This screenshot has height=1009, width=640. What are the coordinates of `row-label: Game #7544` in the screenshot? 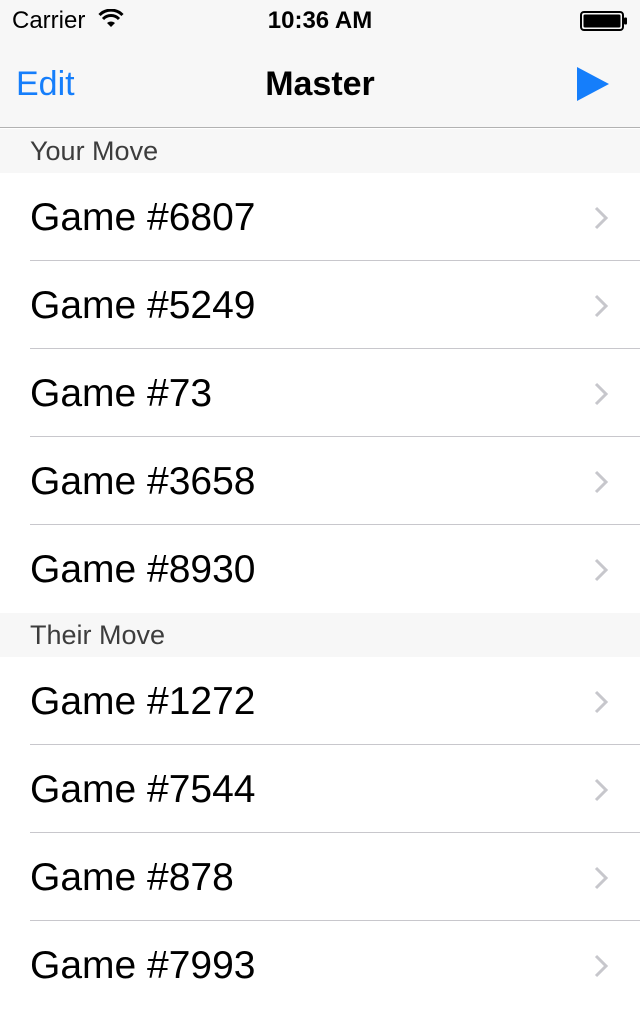 It's located at (143, 789).